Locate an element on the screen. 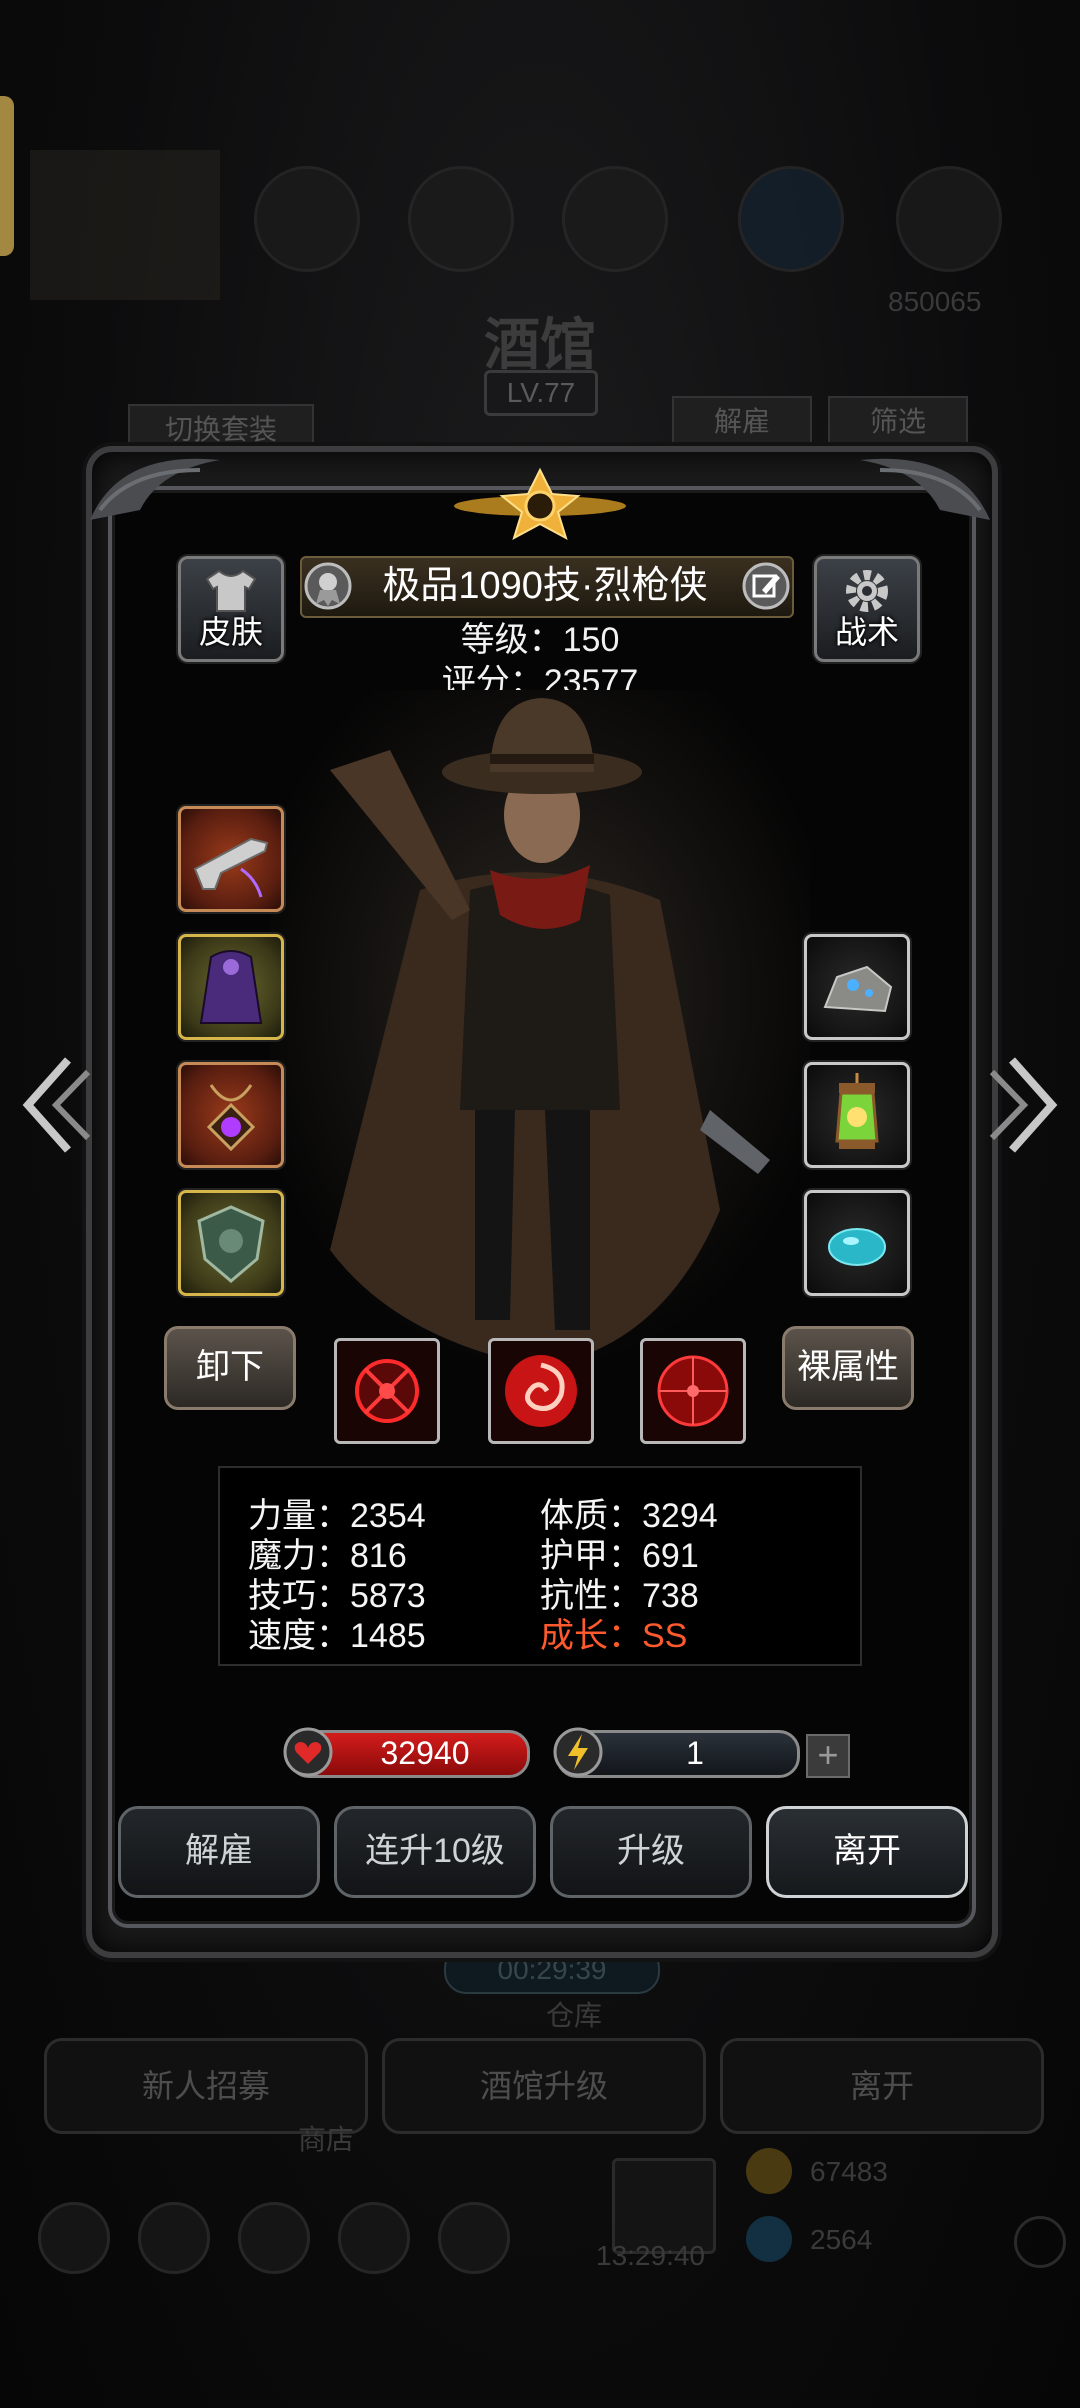 The width and height of the screenshot is (1080, 2408). frame-ornament-right is located at coordinates (925, 489).